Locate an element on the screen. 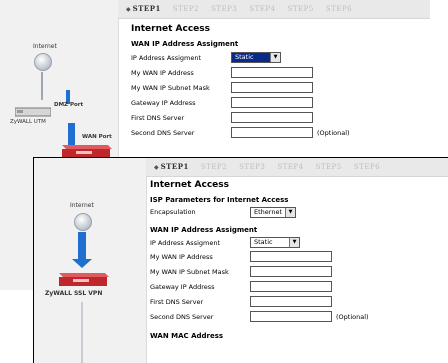 Image resolution: width=448 pixels, height=363 pixels. front-step-bar: ◆ STEP1 STEP2 STEP3 STEP4 STEP5 STEP6 is located at coordinates (297, 167).